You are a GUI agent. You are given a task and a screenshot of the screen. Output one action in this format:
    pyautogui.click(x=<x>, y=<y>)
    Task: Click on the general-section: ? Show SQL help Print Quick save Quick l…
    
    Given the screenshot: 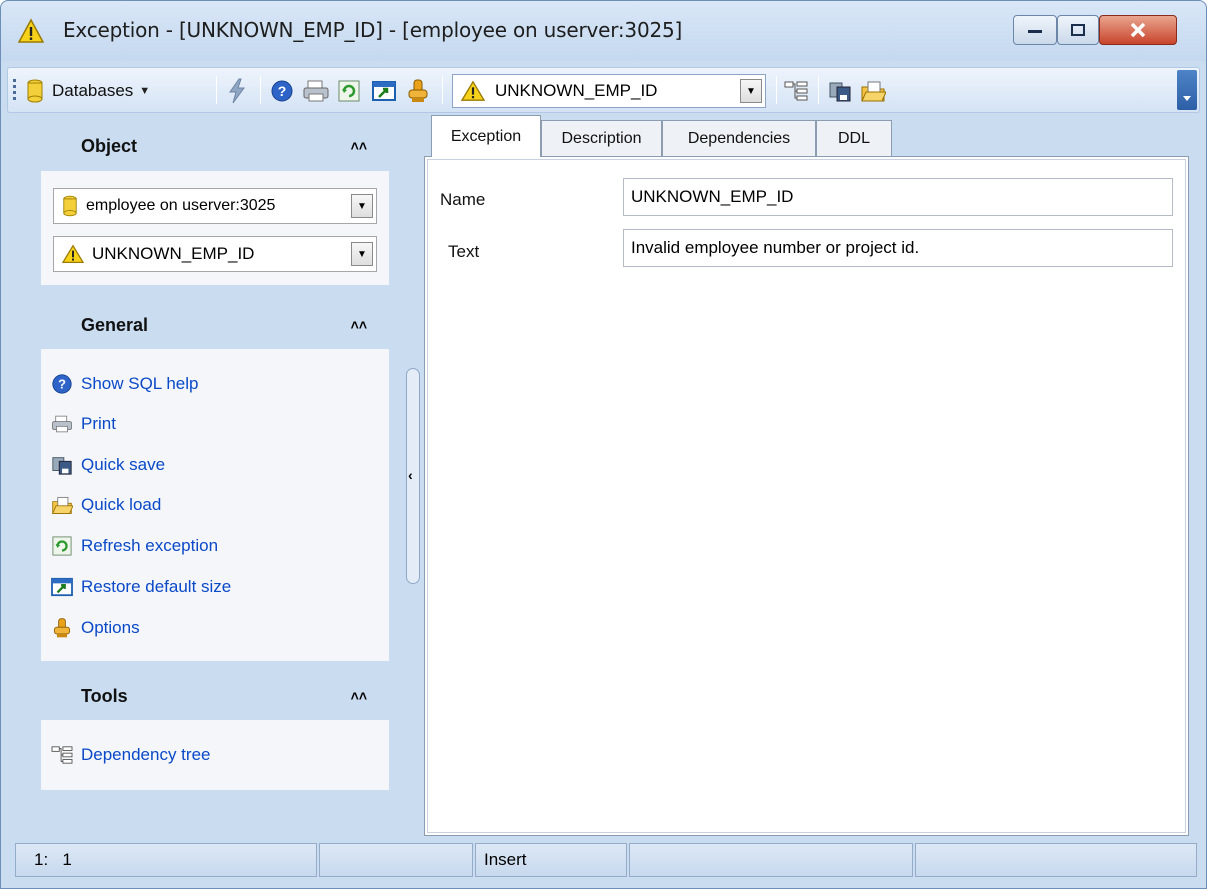 What is the action you would take?
    pyautogui.click(x=215, y=505)
    